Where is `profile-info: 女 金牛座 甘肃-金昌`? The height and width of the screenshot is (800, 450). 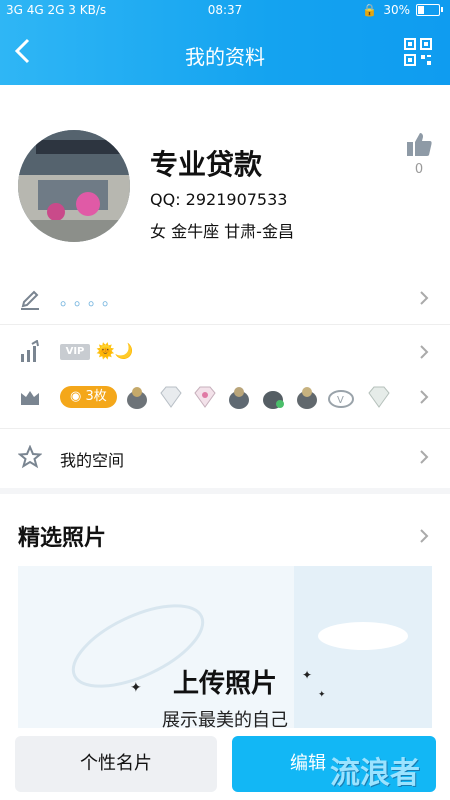
profile-info: 女 金牛座 甘肃-金昌 is located at coordinates (222, 231).